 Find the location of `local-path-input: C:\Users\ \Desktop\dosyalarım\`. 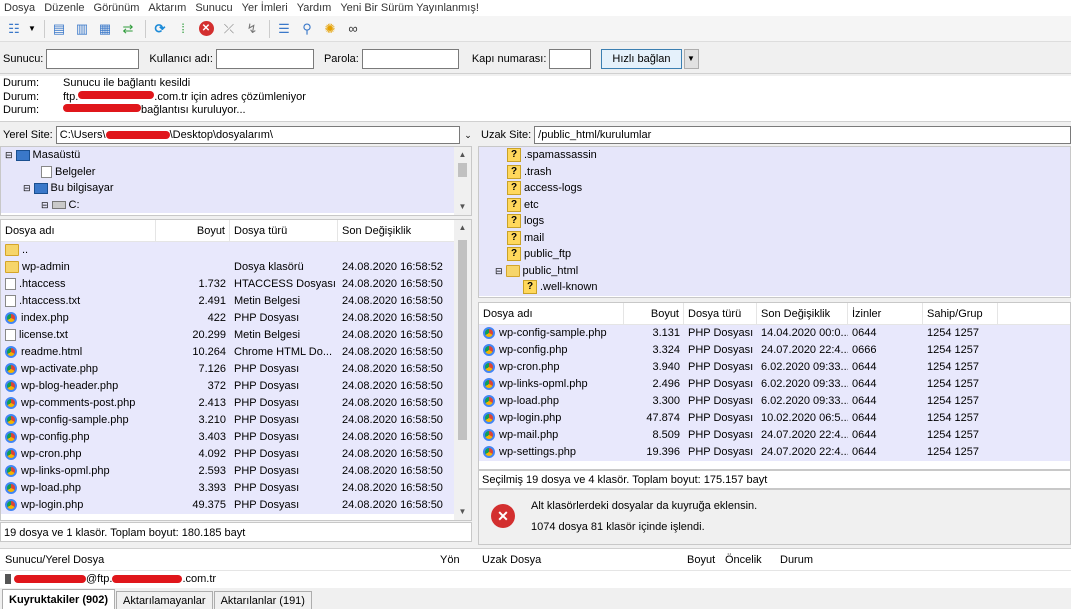

local-path-input: C:\Users\ \Desktop\dosyalarım\ is located at coordinates (257, 135).